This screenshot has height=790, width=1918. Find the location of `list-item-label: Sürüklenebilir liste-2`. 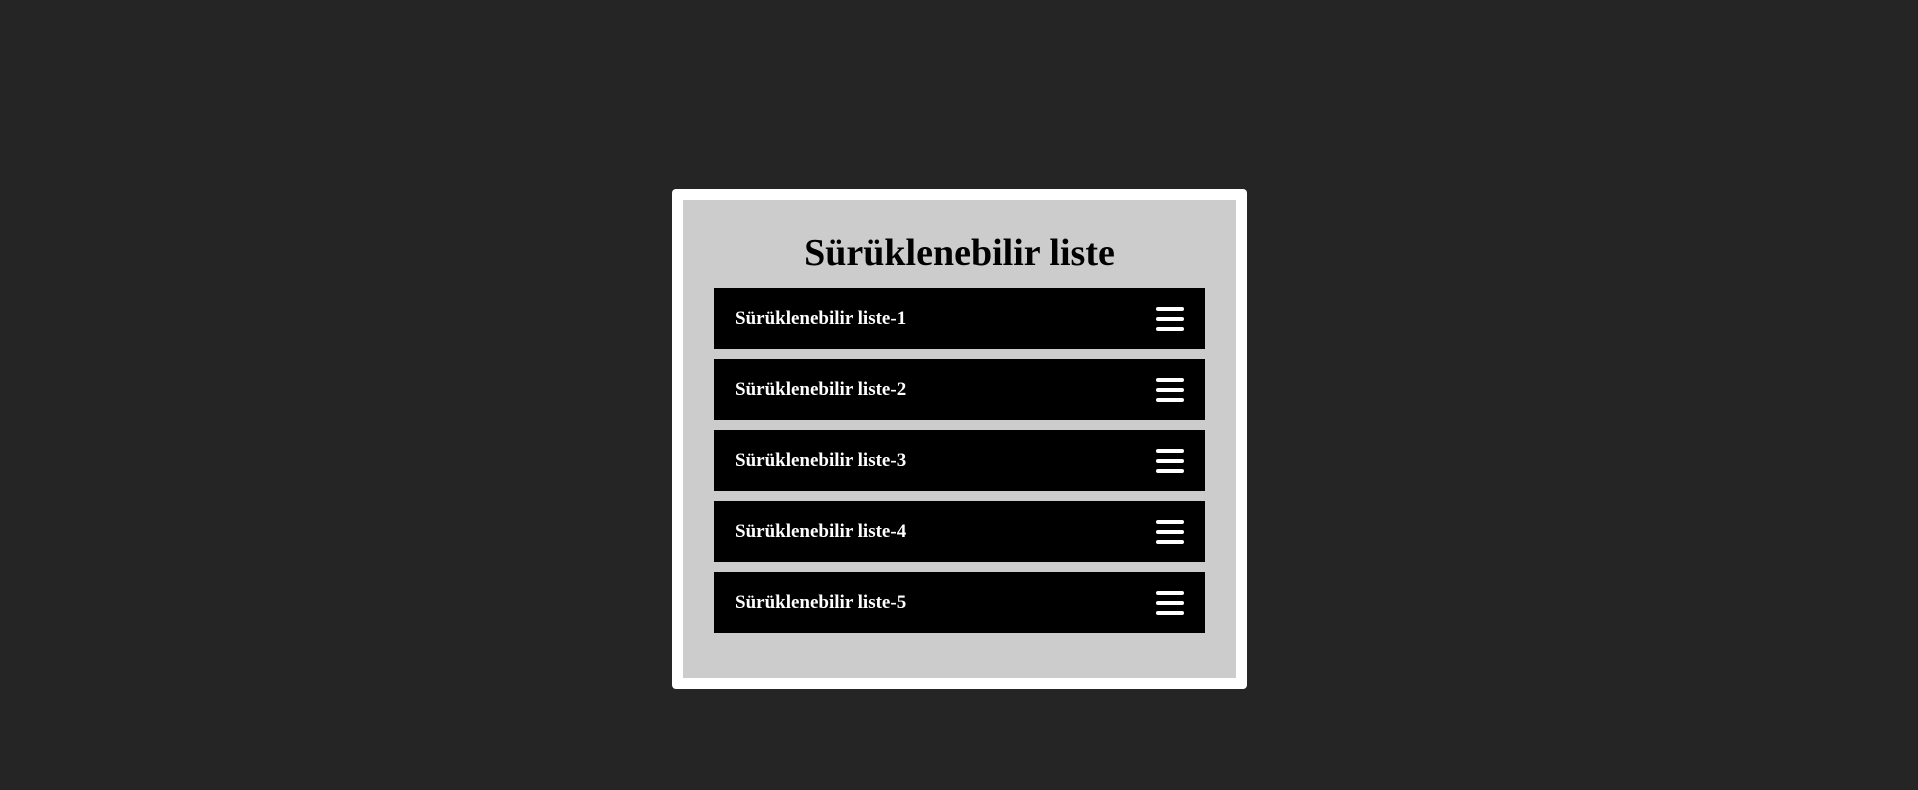

list-item-label: Sürüklenebilir liste-2 is located at coordinates (821, 389).